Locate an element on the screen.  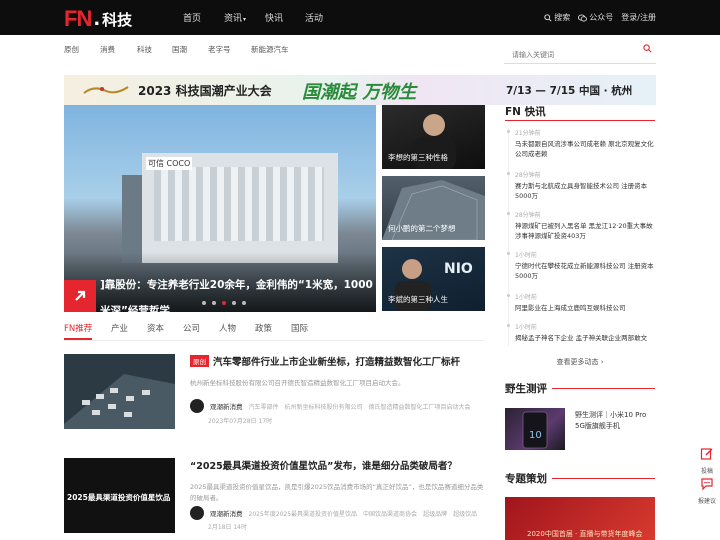
tab-capital: 资本 is located at coordinates (155, 328).